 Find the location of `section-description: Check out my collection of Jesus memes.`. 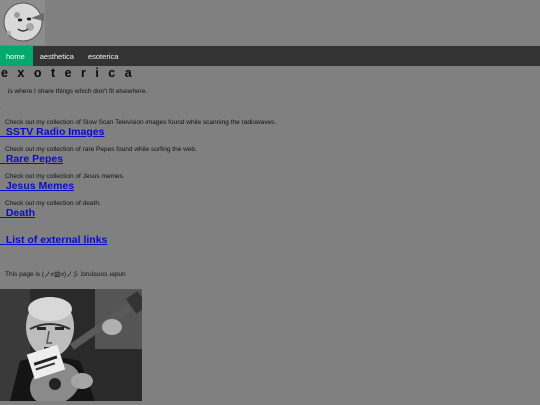

section-description: Check out my collection of Jesus memes. is located at coordinates (65, 176).